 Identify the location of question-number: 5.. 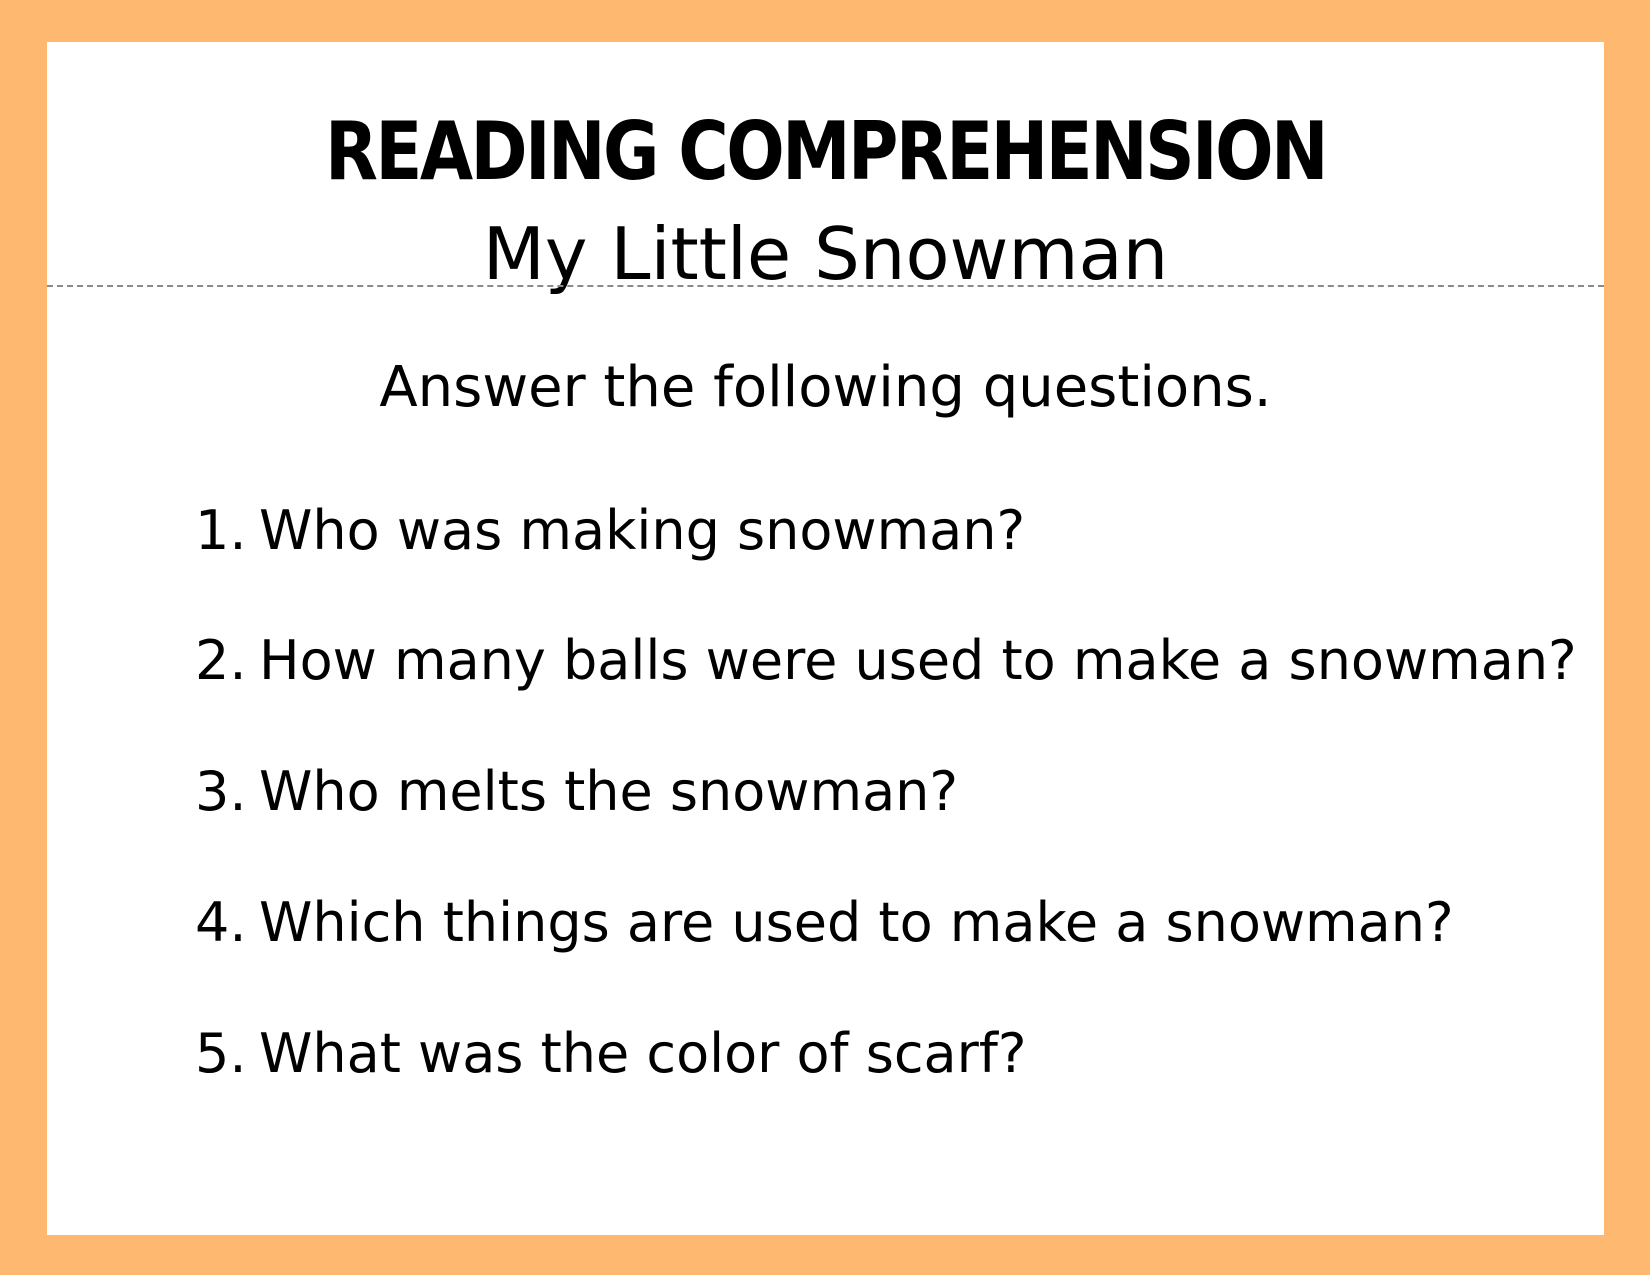
(221, 1053).